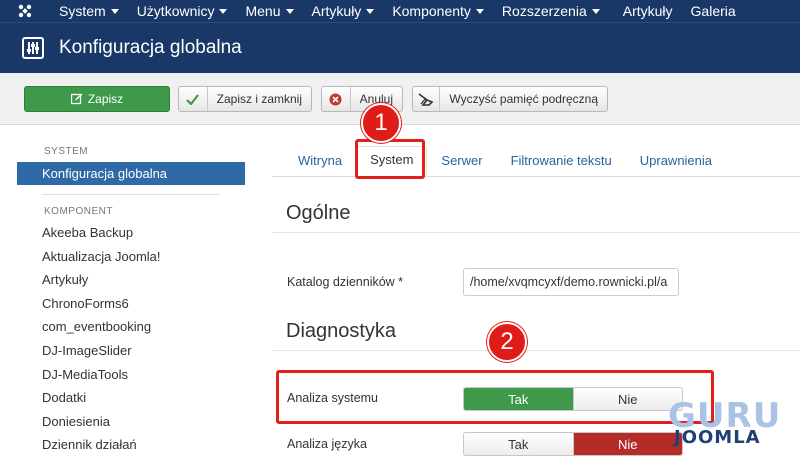 The height and width of the screenshot is (470, 800). Describe the element at coordinates (175, 11) in the screenshot. I see `nav-label: Użytkownicy` at that location.